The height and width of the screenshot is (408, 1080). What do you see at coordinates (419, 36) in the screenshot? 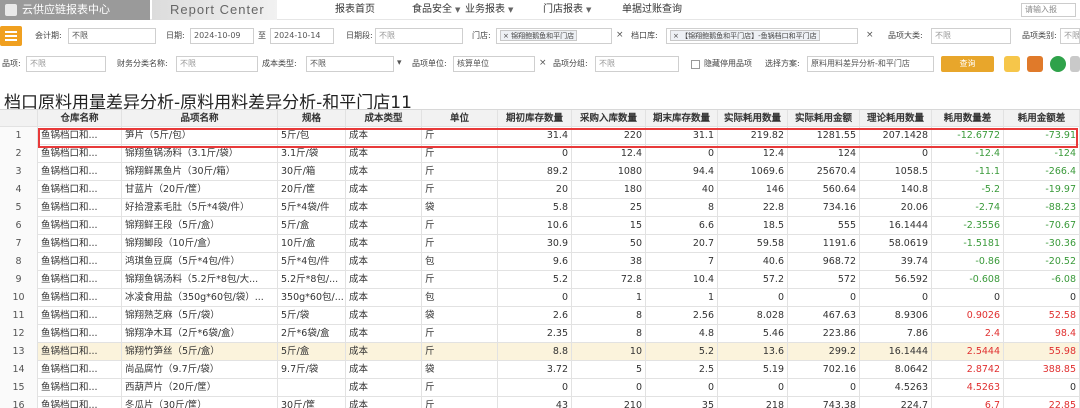
I see `date-range-input: 不限` at bounding box center [419, 36].